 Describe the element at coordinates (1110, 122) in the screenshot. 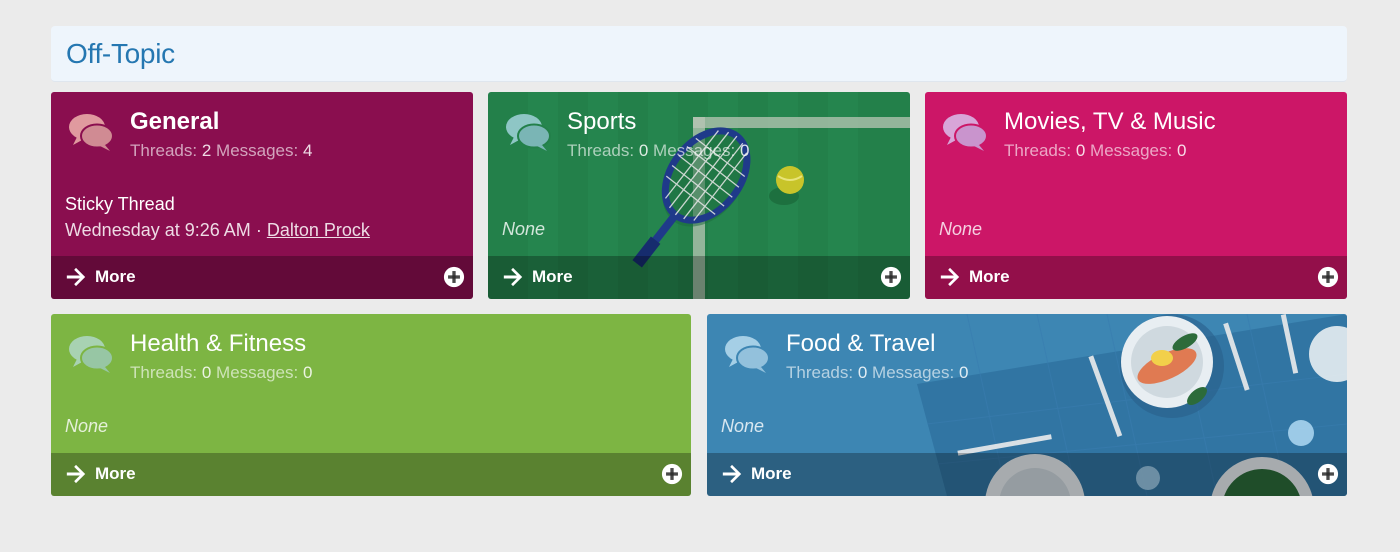

I see `node-title: Movies, TV & Music` at that location.